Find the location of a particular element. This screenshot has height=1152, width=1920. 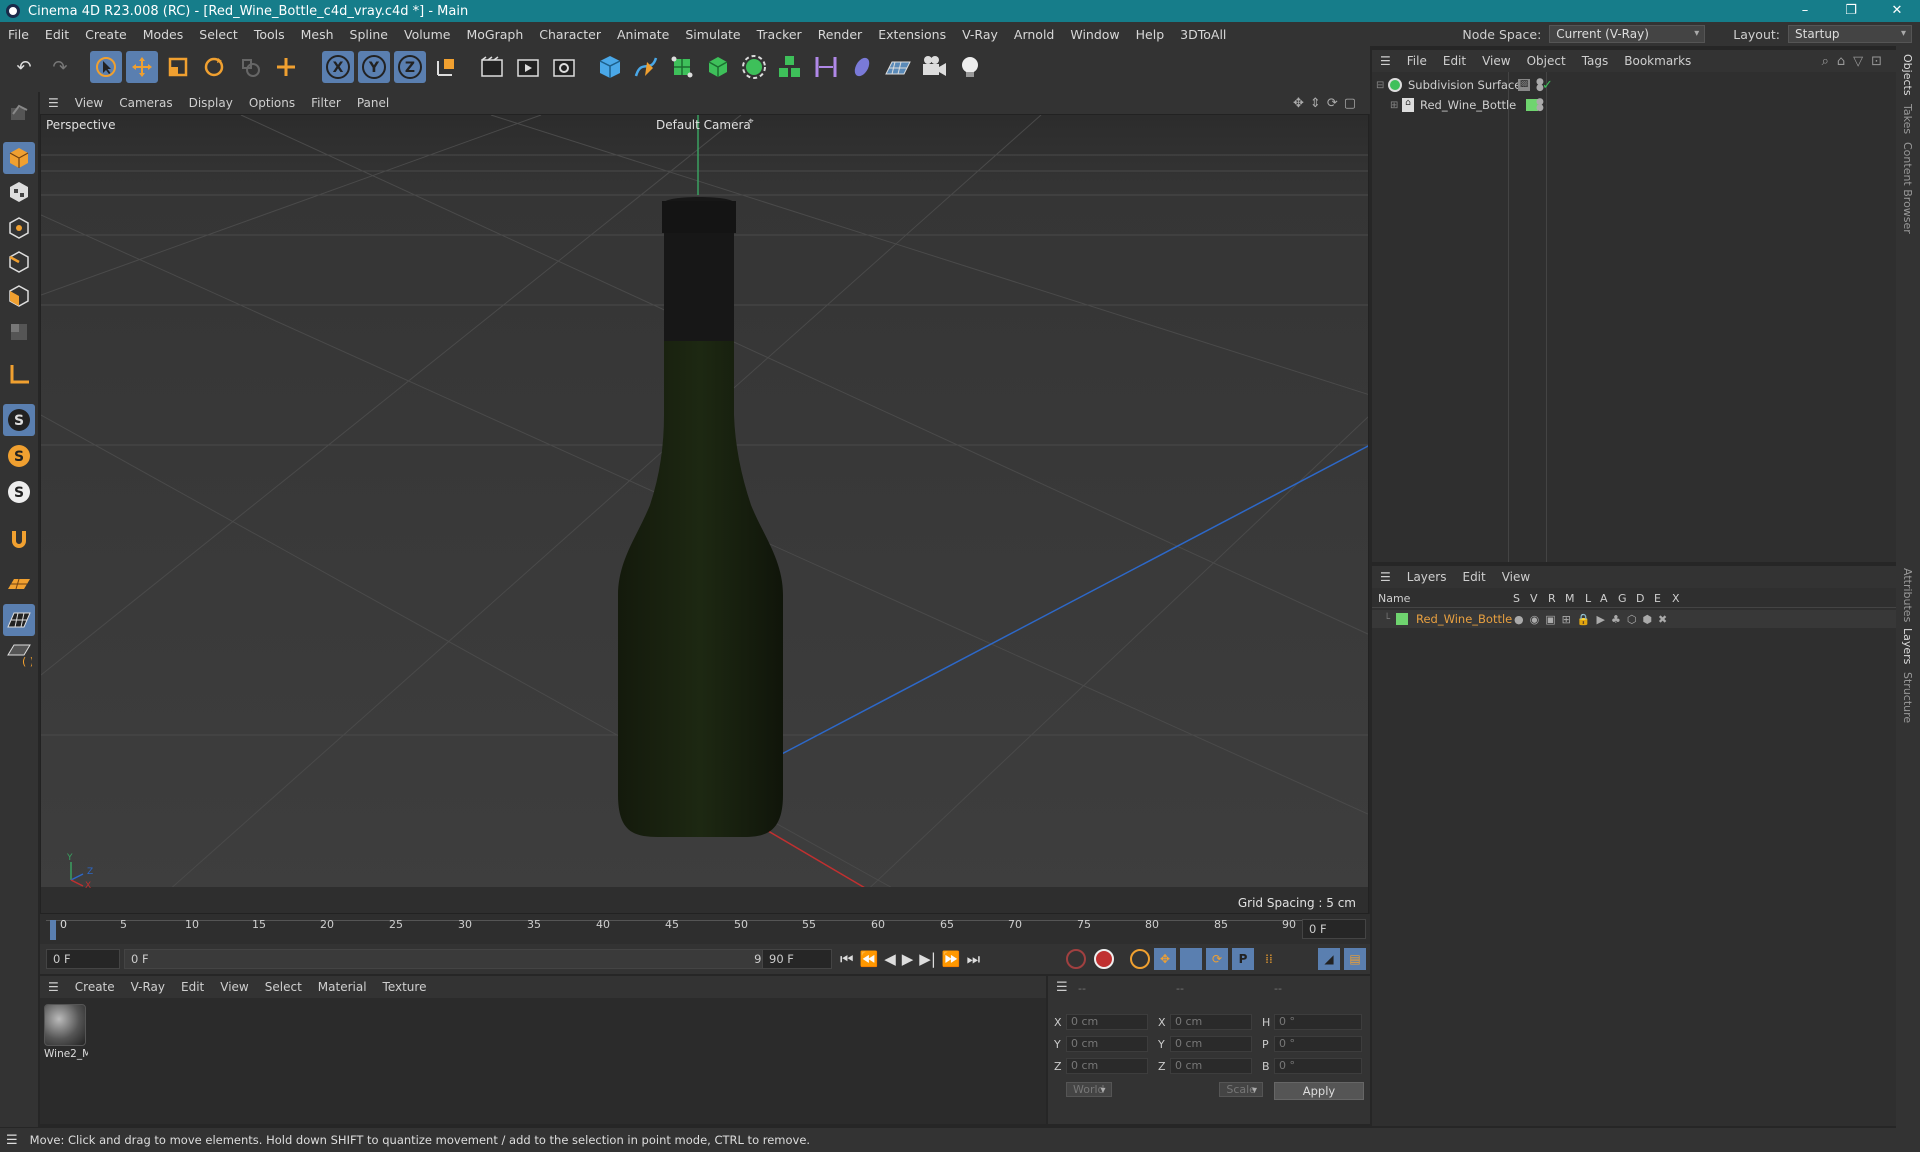

menu-create: Create is located at coordinates (106, 34).